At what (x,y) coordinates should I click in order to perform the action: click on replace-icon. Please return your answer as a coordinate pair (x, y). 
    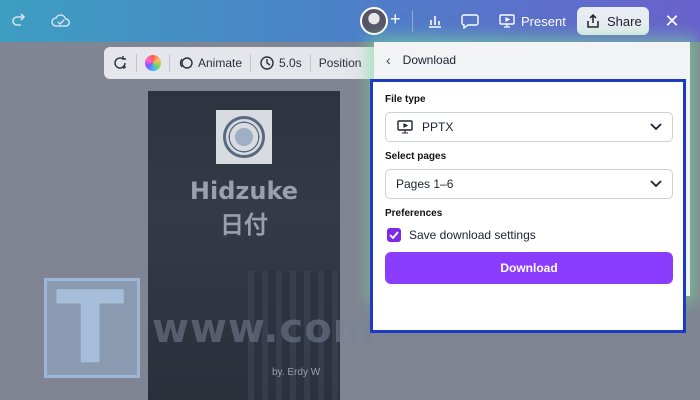
    Looking at the image, I should click on (120, 63).